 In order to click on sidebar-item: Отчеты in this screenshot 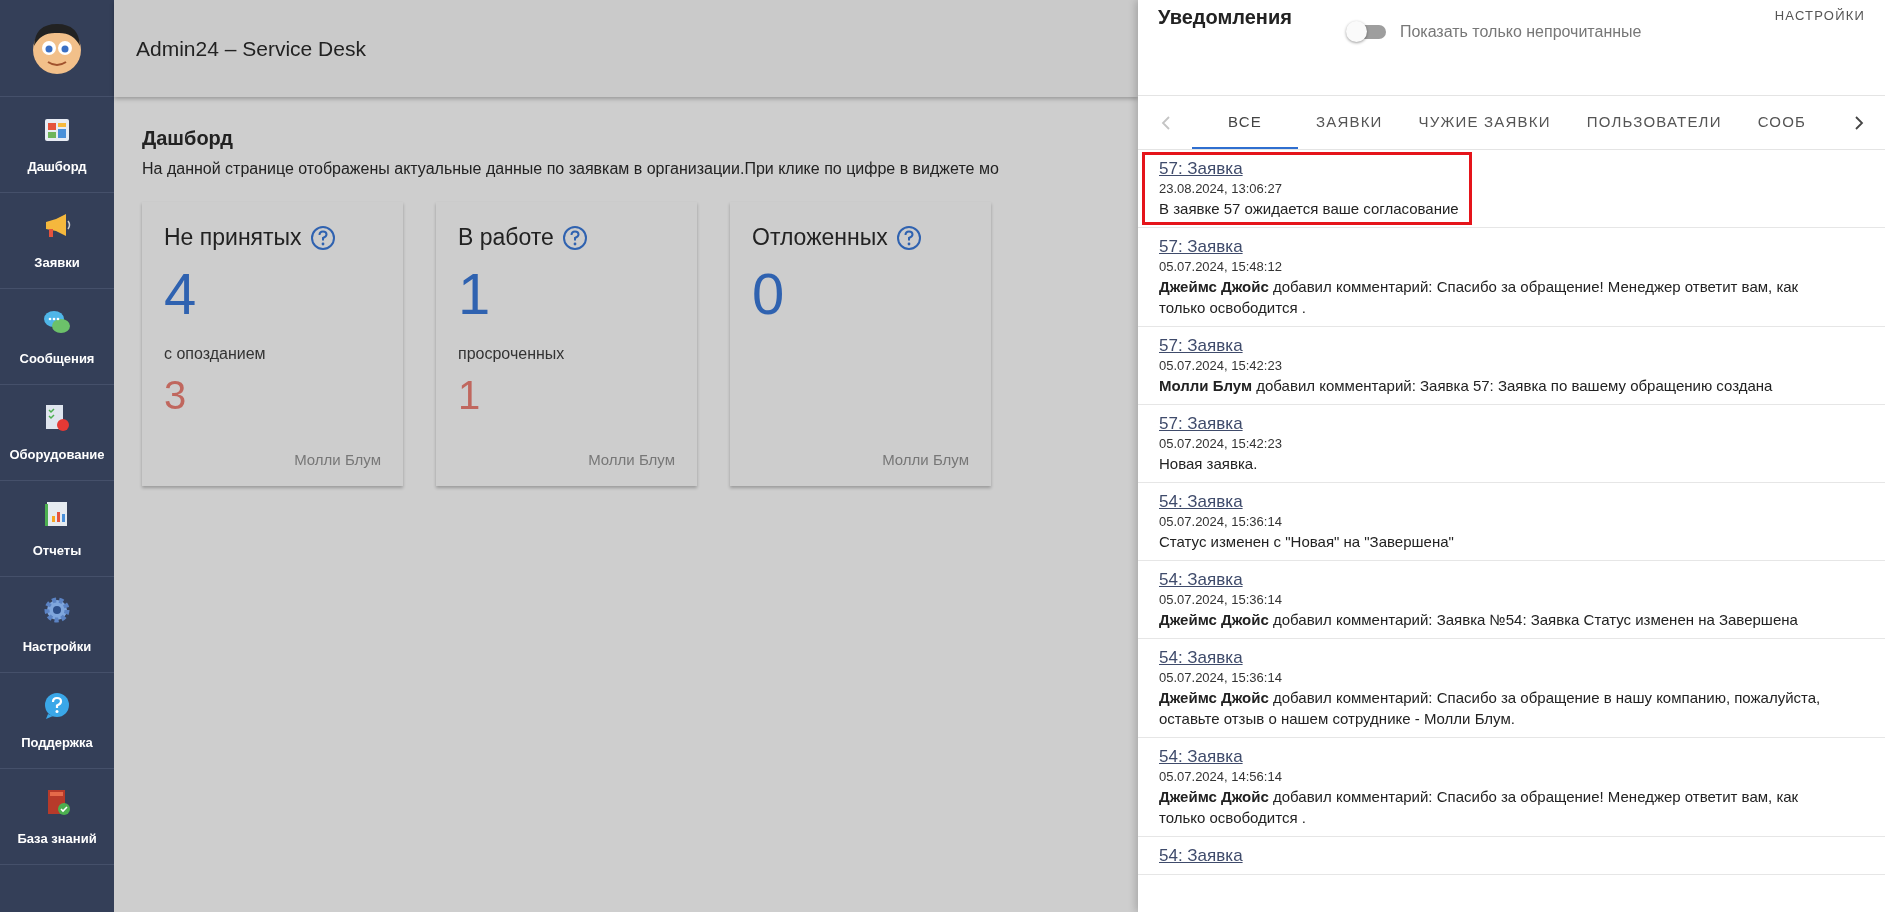, I will do `click(57, 529)`.